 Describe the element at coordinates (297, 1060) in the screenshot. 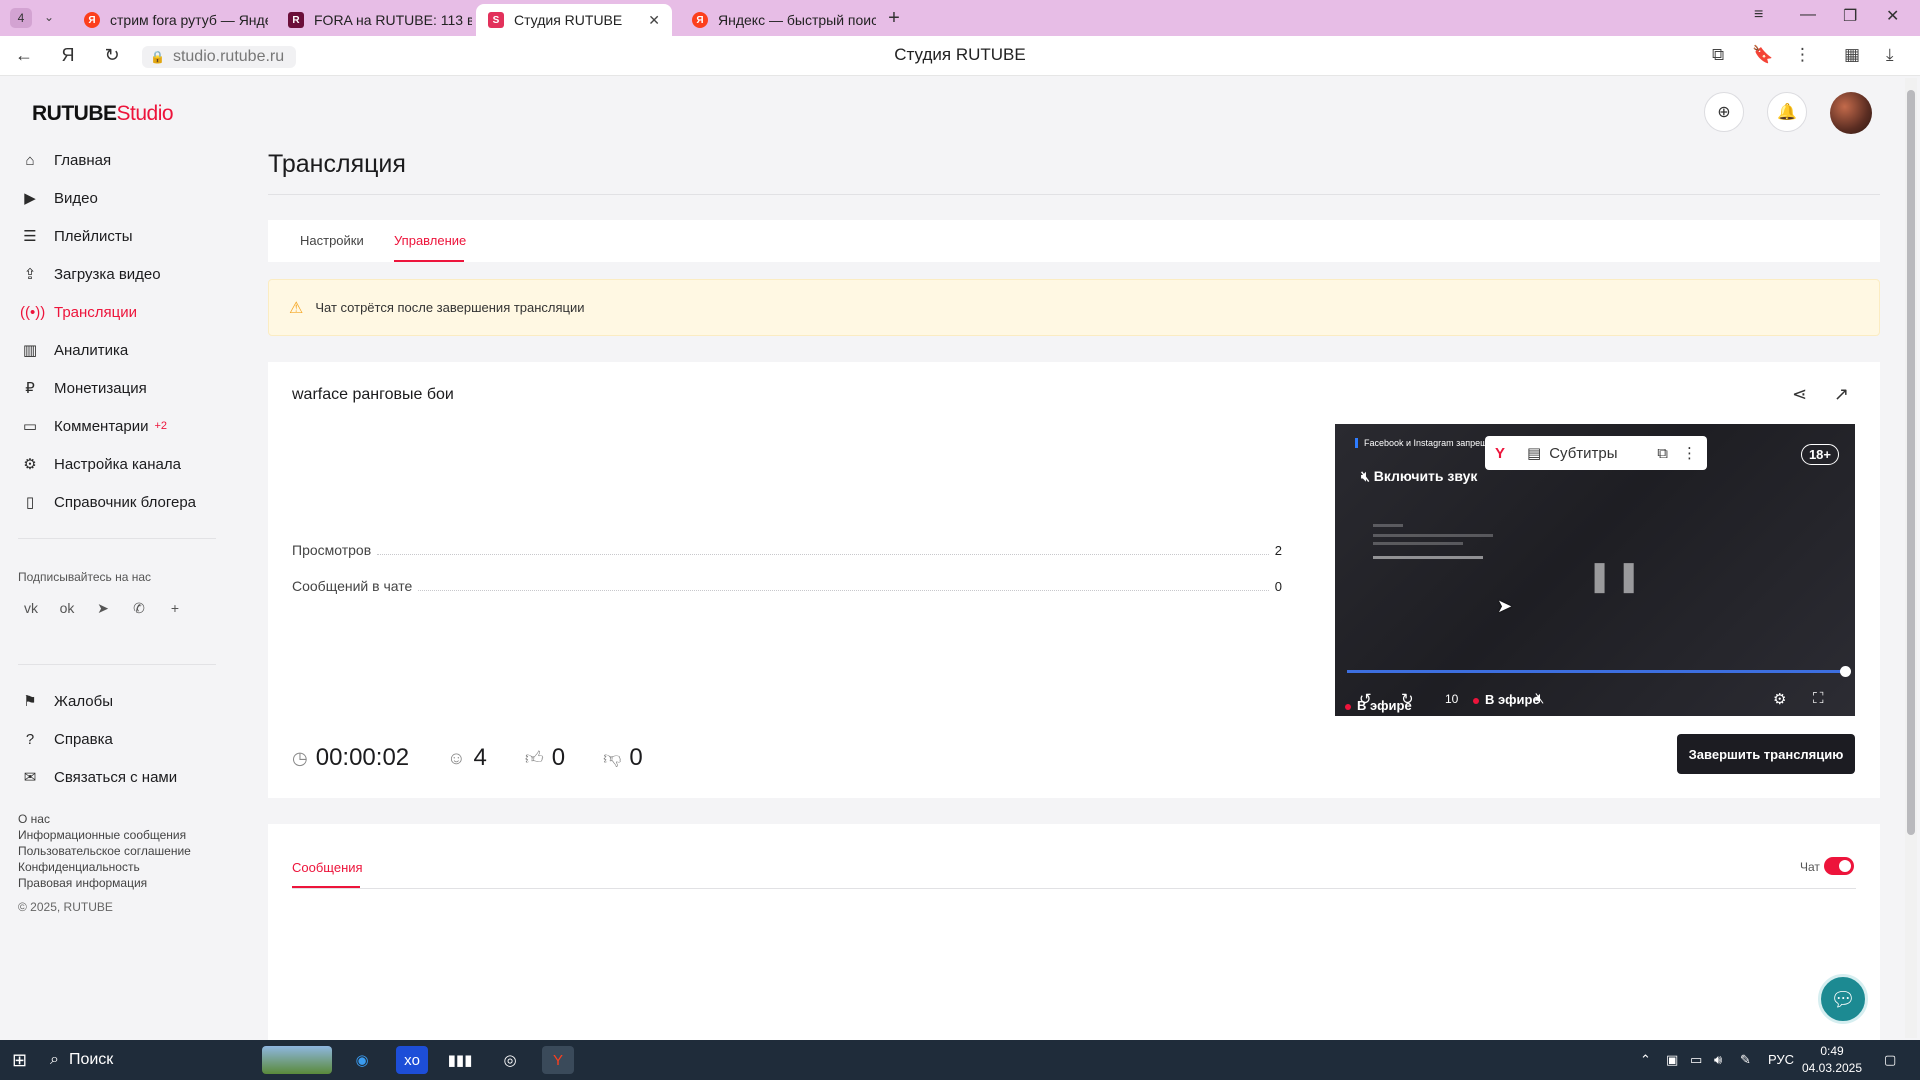

I see `widget-icon` at that location.